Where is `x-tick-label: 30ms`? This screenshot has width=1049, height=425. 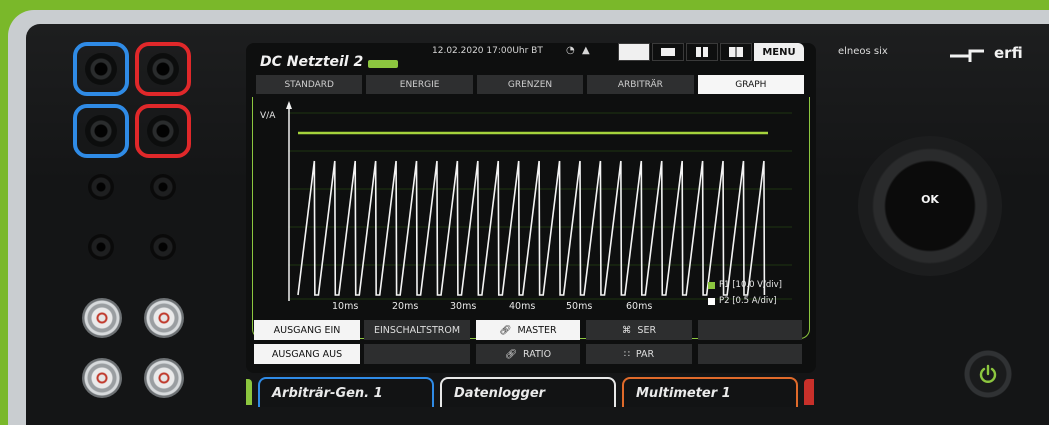 x-tick-label: 30ms is located at coordinates (463, 306).